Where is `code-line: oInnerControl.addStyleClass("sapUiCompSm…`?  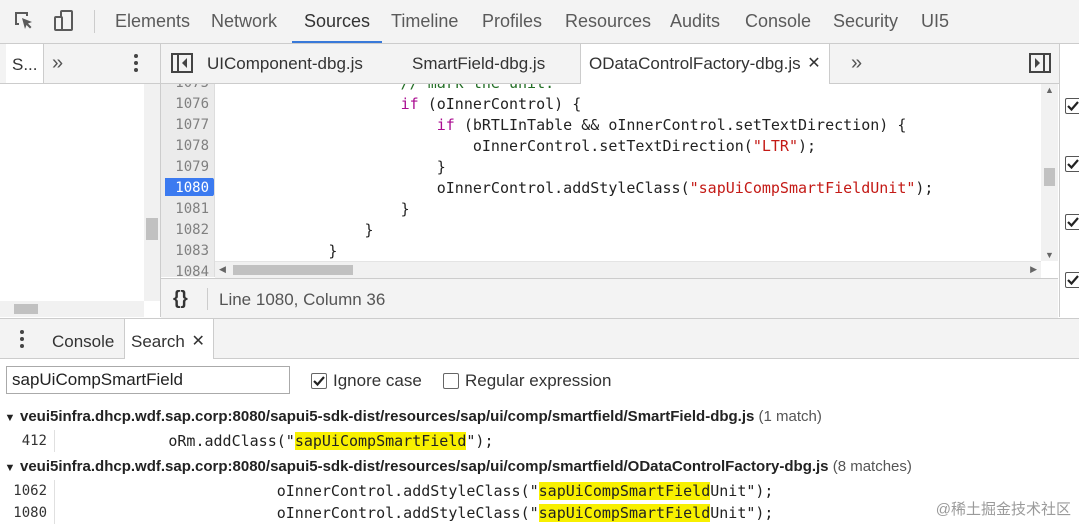 code-line: oInnerControl.addStyleClass("sapUiCompSm… is located at coordinates (577, 188).